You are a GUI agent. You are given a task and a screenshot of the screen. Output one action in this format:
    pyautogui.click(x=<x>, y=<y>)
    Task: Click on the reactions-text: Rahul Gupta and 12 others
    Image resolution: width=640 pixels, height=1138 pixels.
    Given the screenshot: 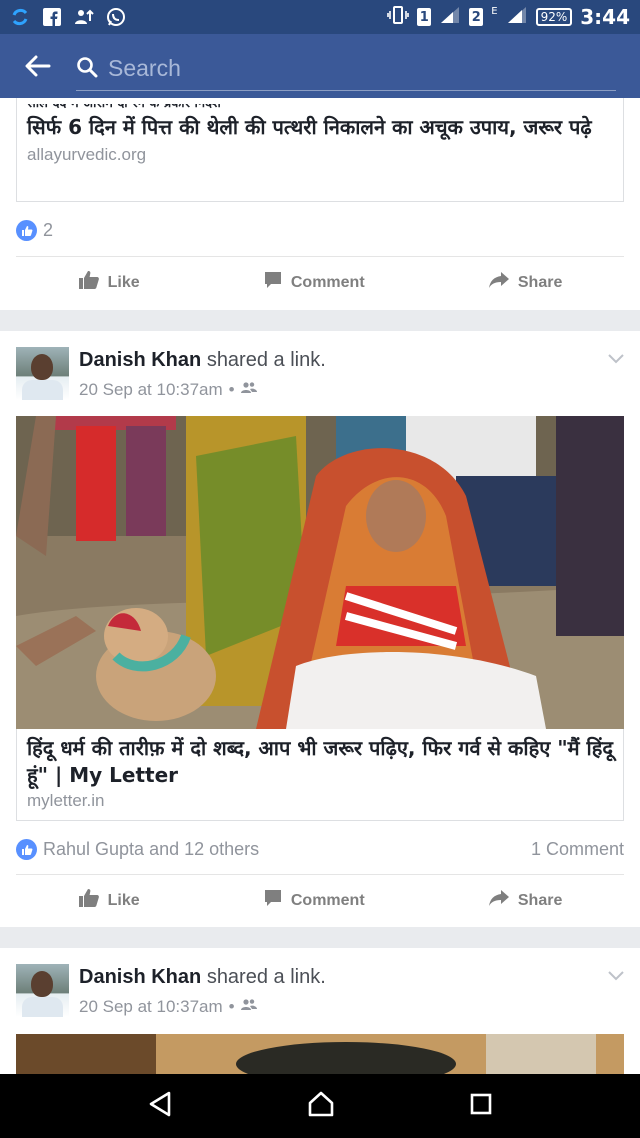 What is the action you would take?
    pyautogui.click(x=151, y=849)
    